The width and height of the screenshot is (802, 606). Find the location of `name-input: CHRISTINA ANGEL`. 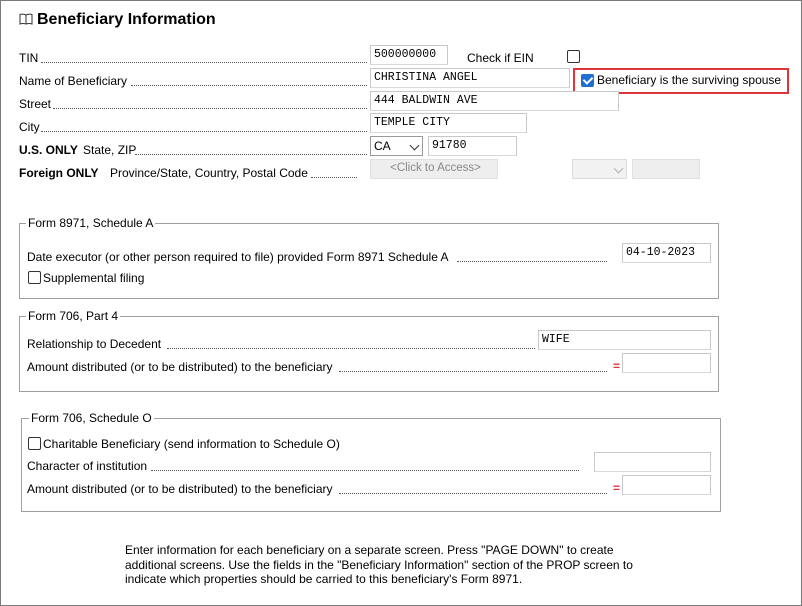

name-input: CHRISTINA ANGEL is located at coordinates (470, 78).